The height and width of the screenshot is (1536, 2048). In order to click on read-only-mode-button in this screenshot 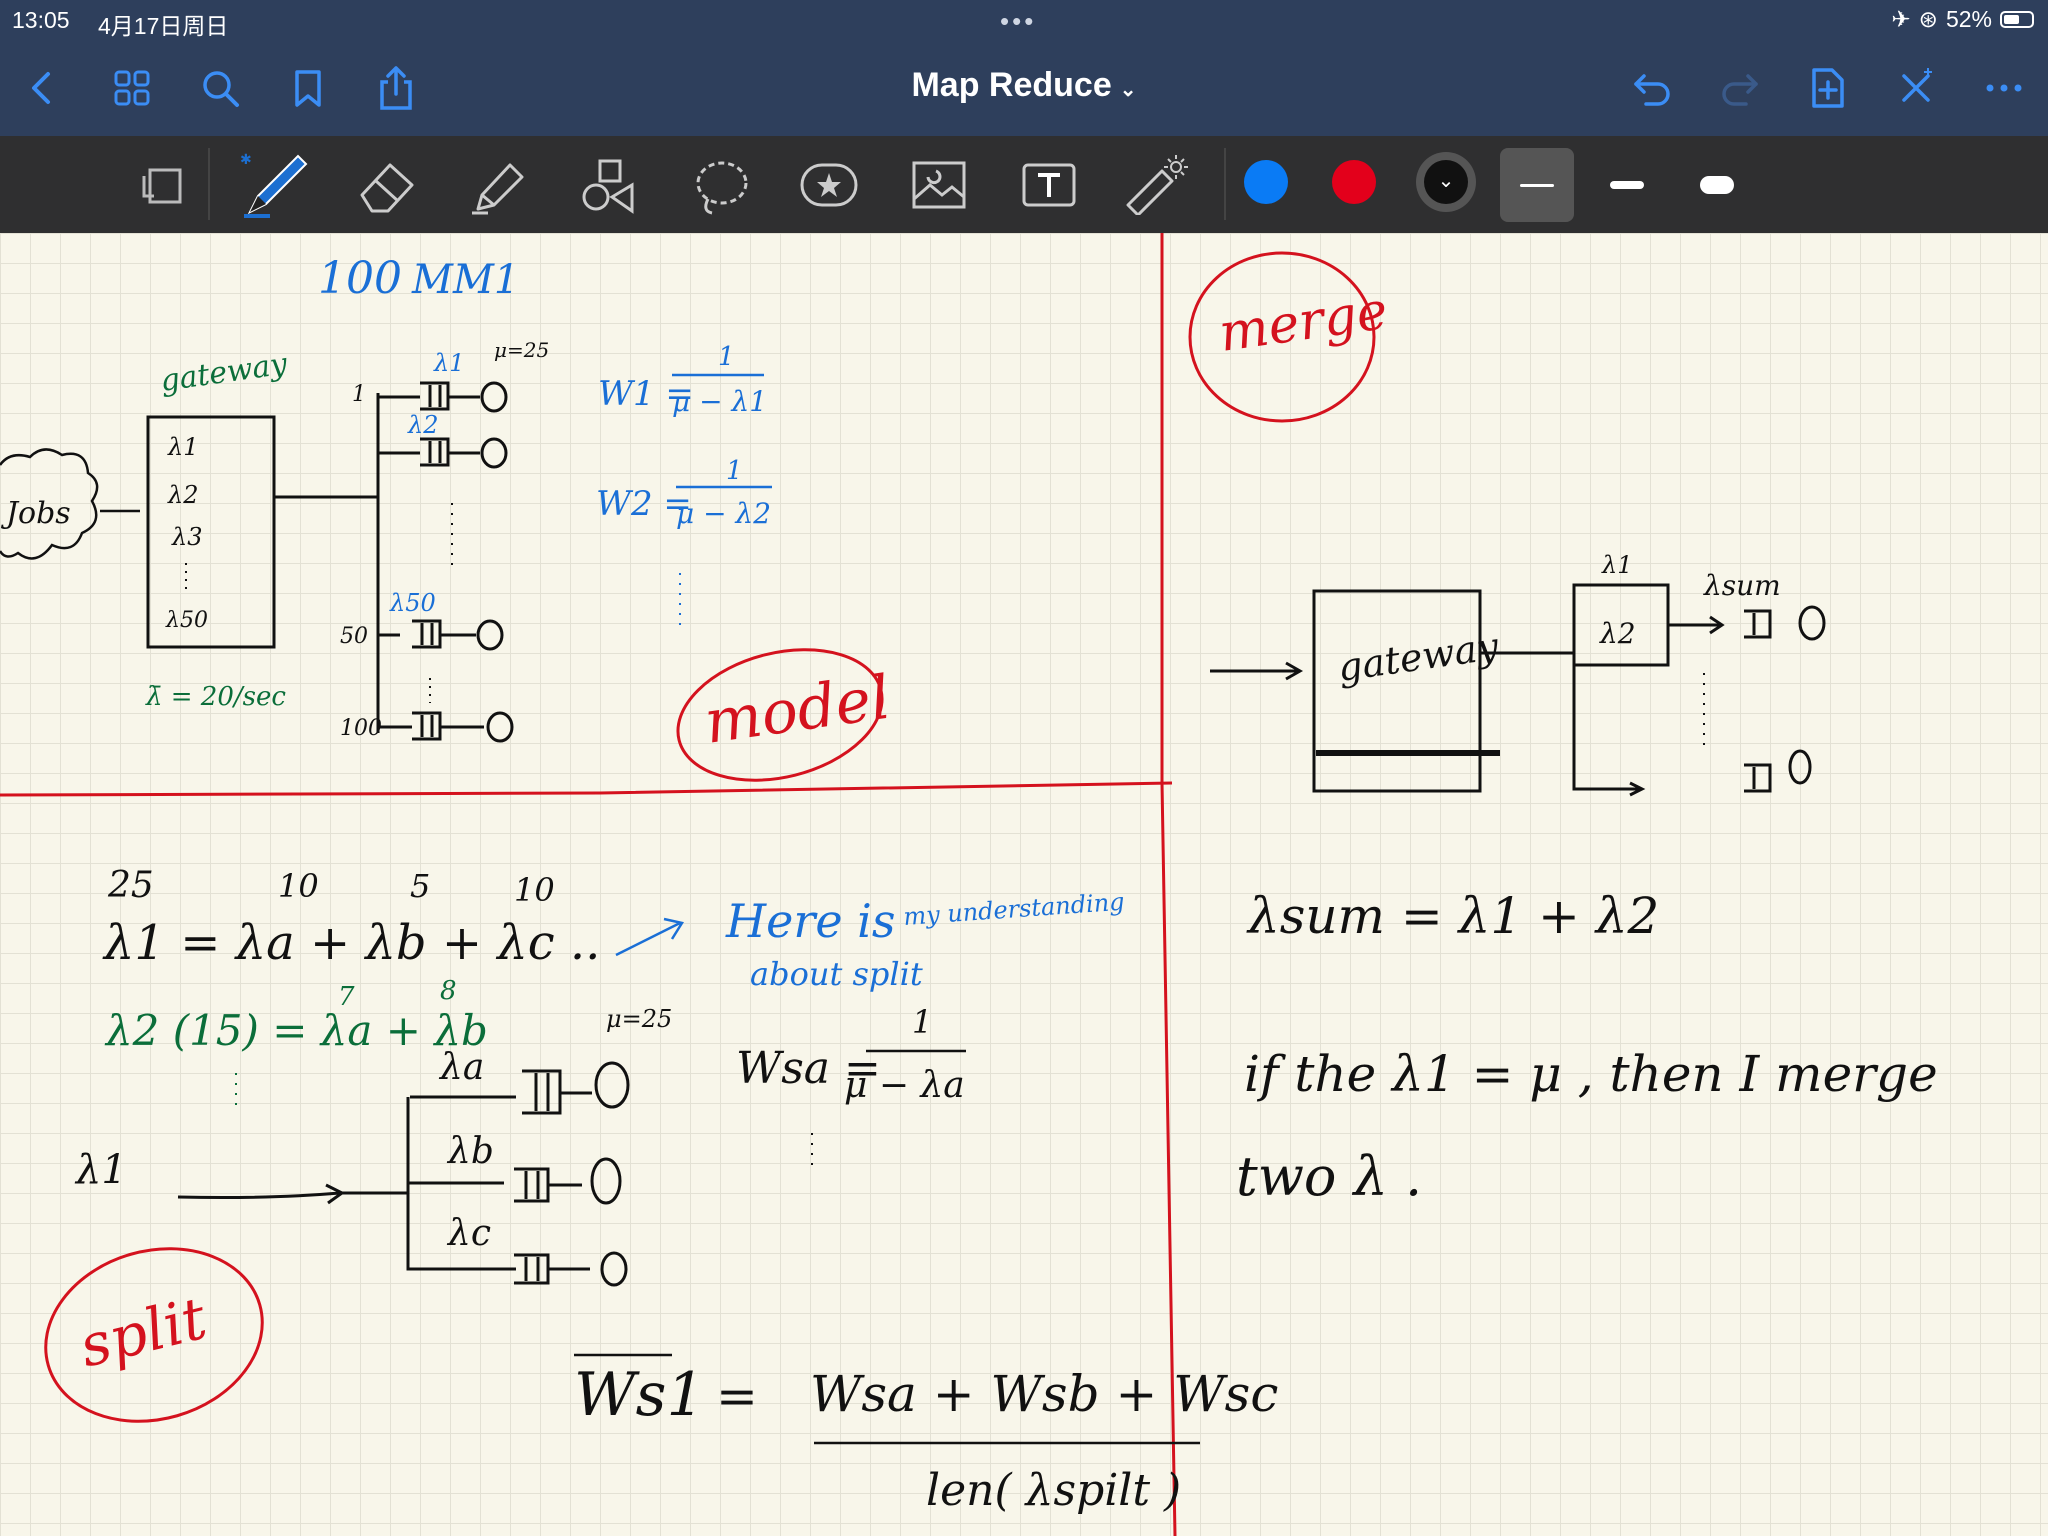, I will do `click(165, 185)`.